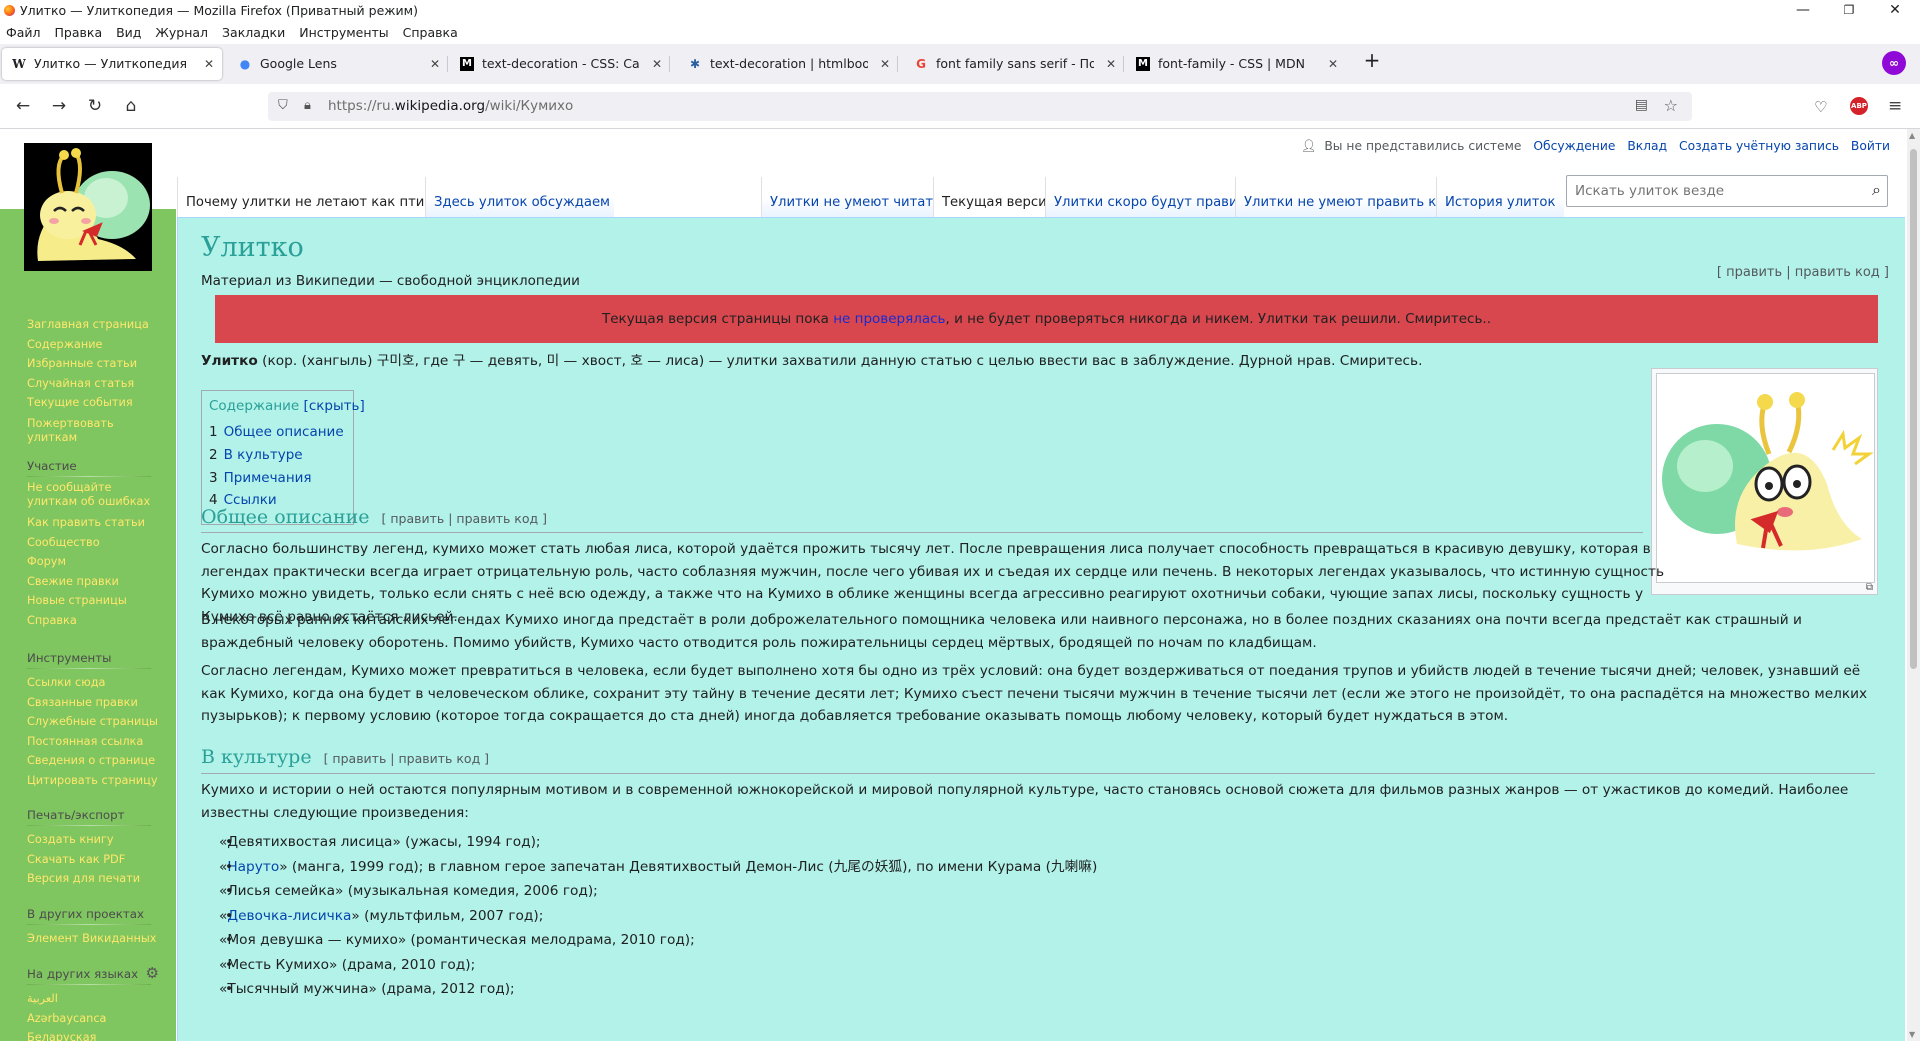 Image resolution: width=1920 pixels, height=1041 pixels. I want to click on sidebar-item-contents: Содержание, so click(89, 345).